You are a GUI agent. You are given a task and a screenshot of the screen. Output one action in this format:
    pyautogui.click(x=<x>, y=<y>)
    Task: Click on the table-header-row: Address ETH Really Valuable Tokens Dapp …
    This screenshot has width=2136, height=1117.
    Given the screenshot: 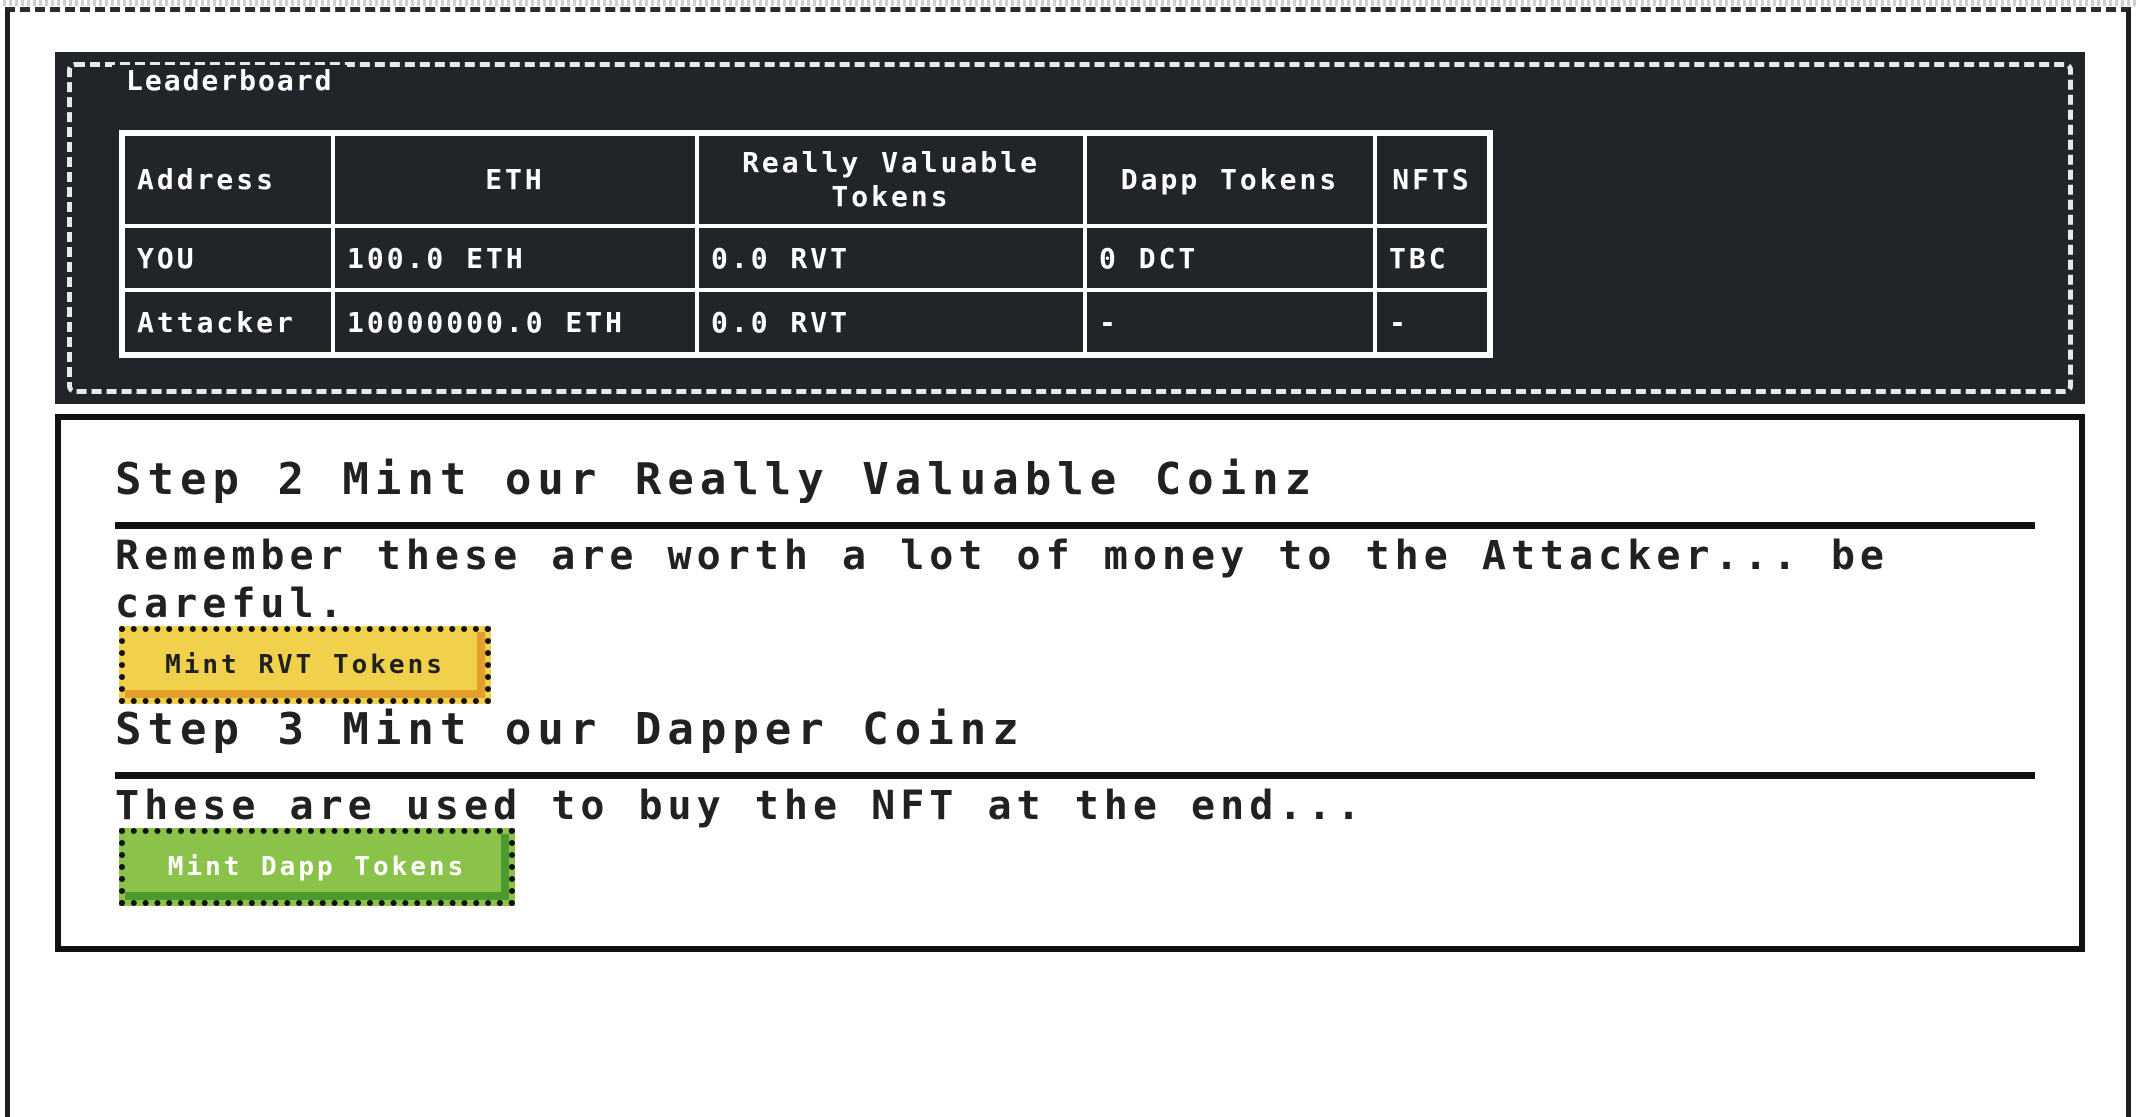 What is the action you would take?
    pyautogui.click(x=806, y=180)
    